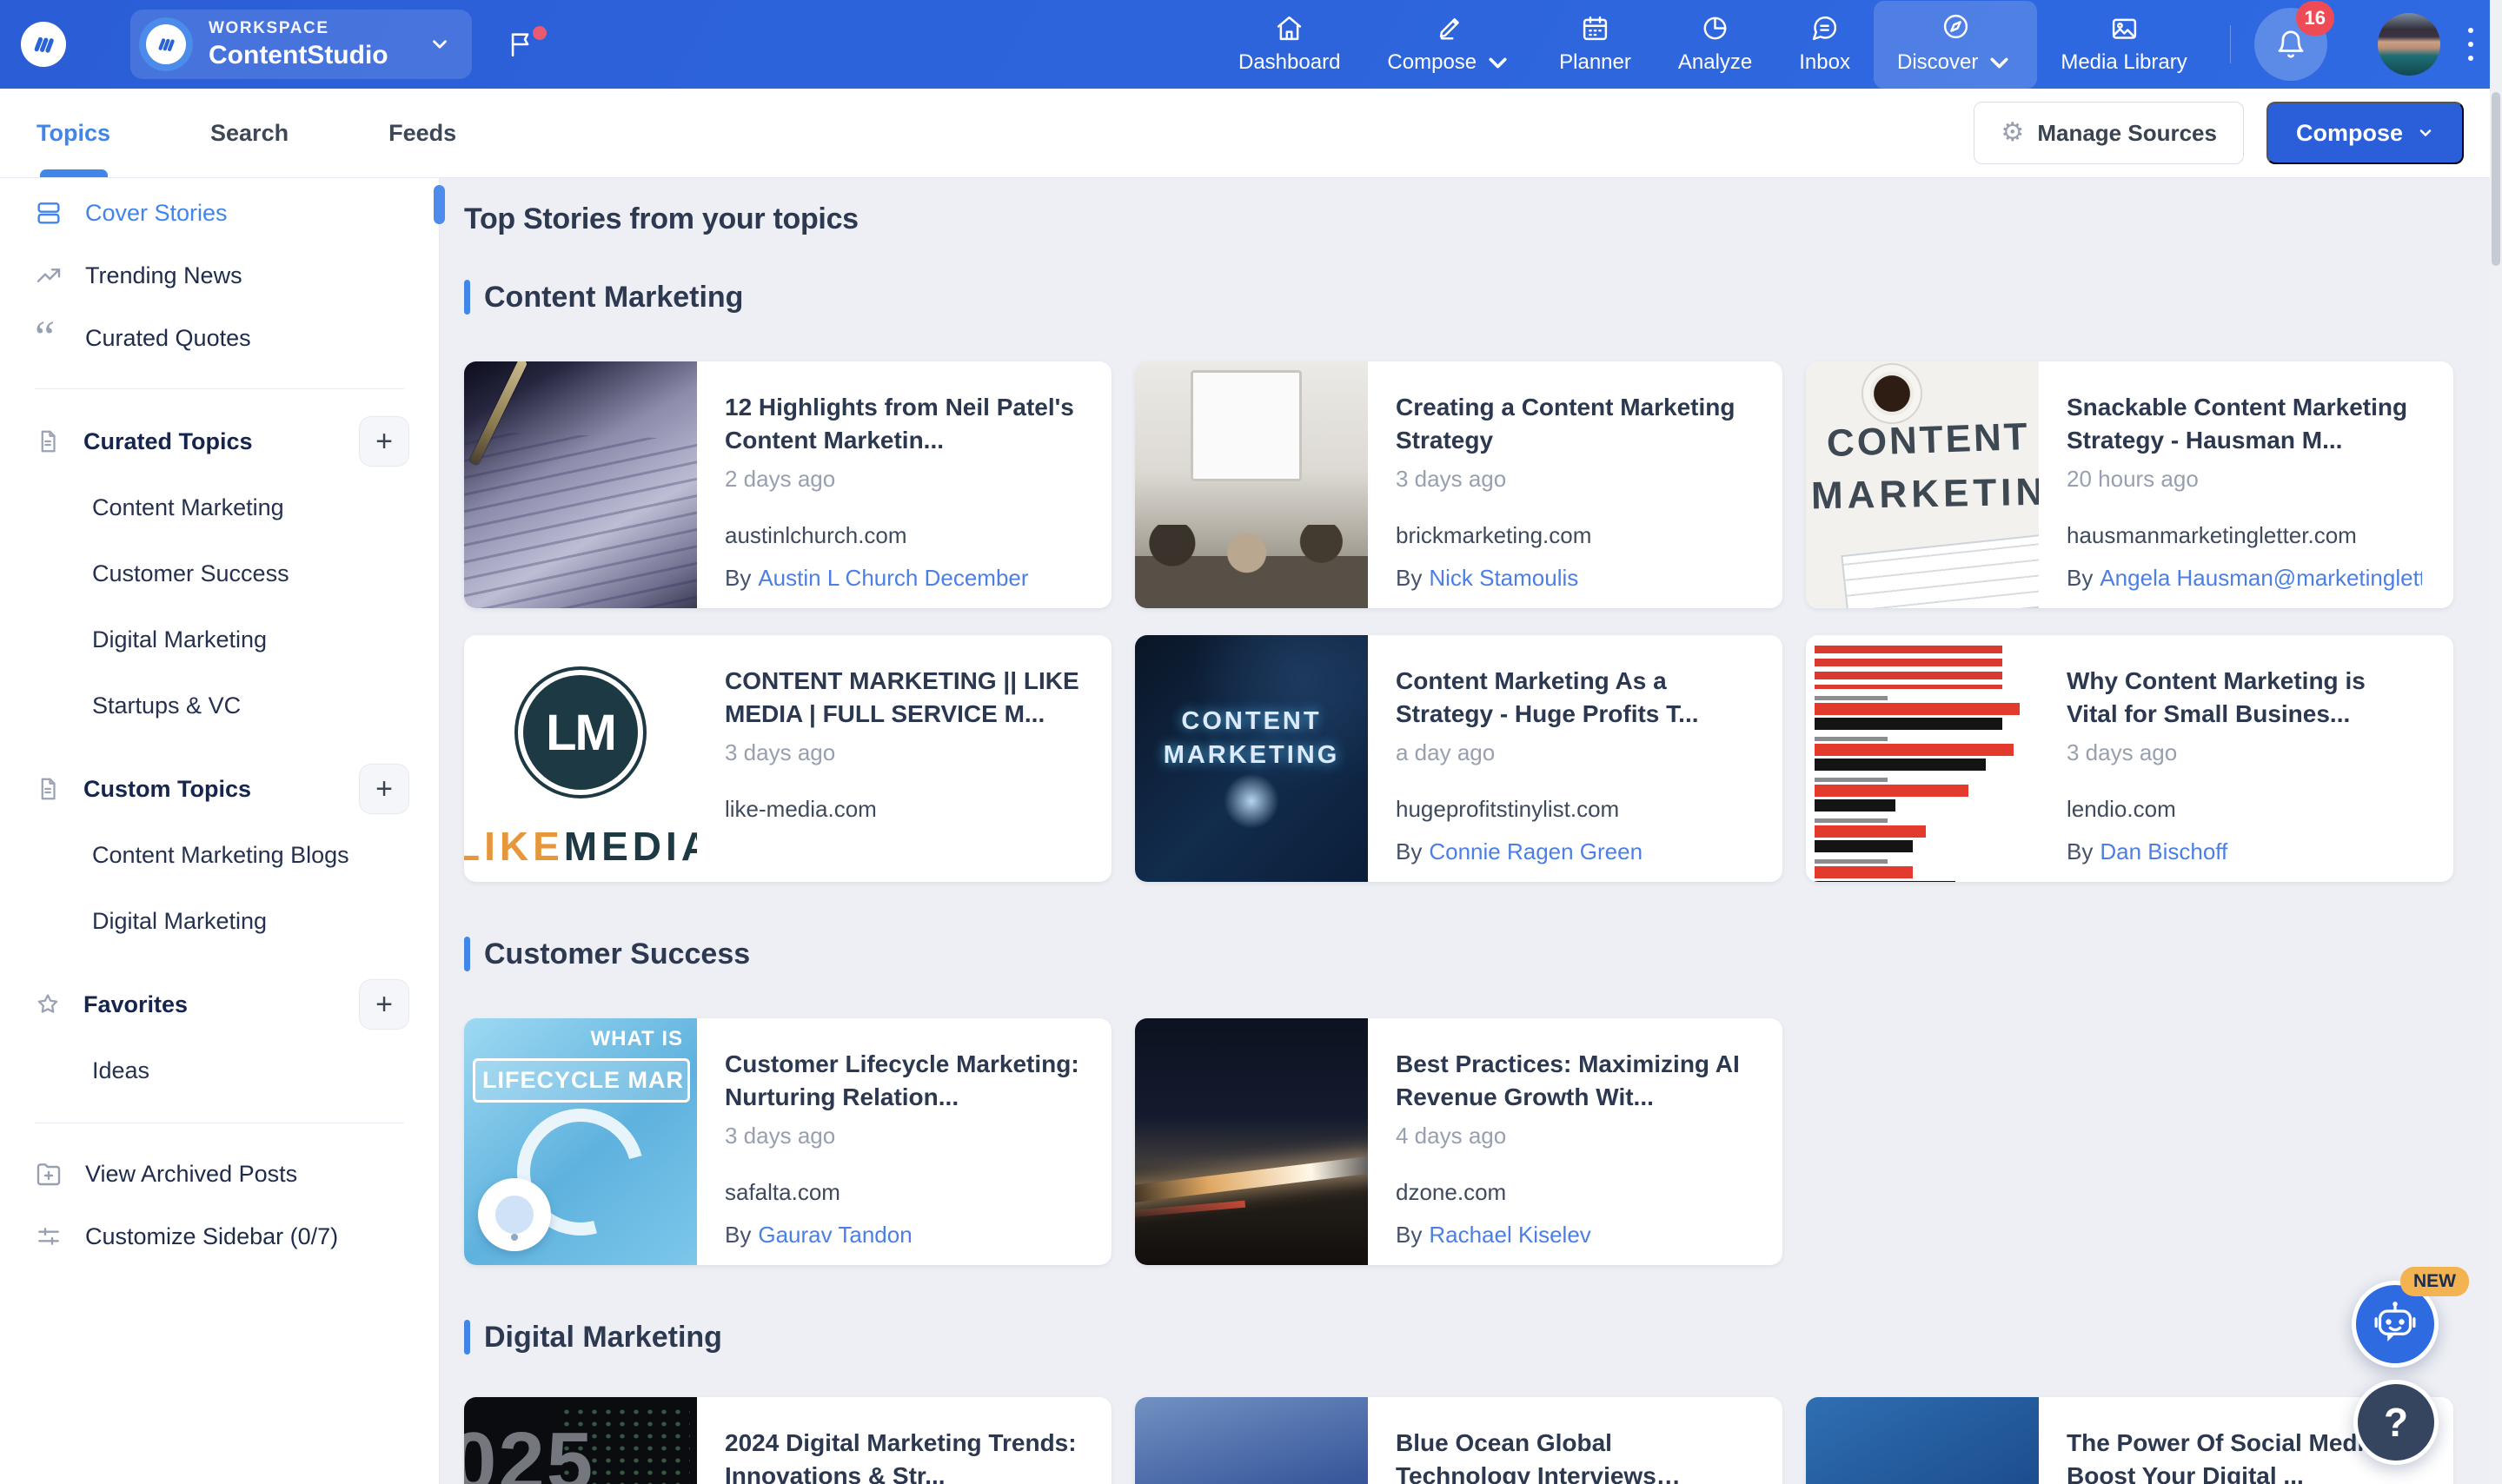  I want to click on sidebar-view-archived-posts: View Archived Posts, so click(219, 1174).